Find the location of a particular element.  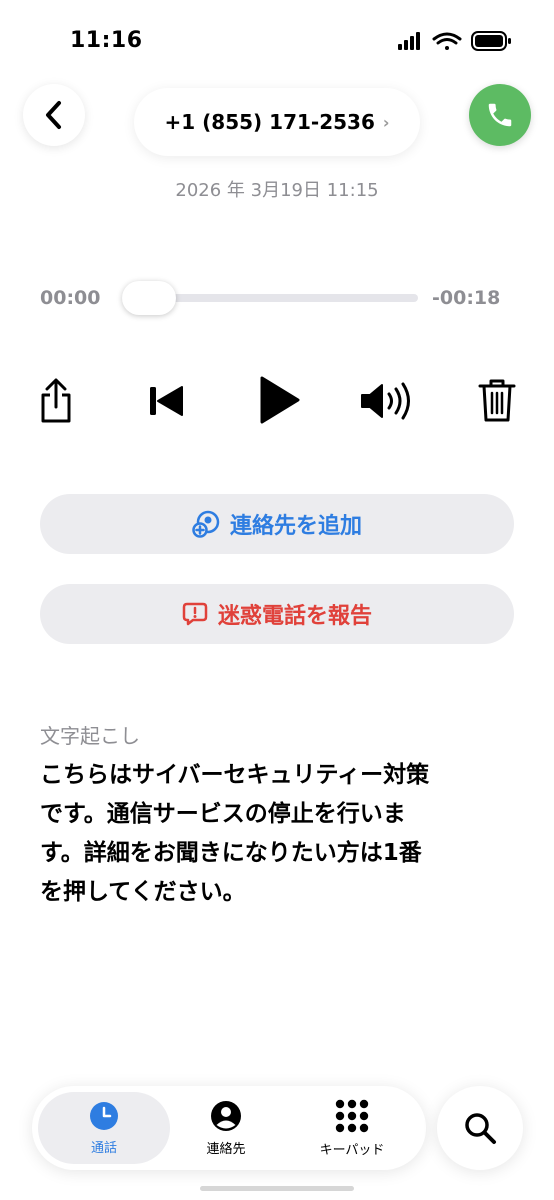

tab-contacts-label: 連絡先 is located at coordinates (226, 1149).